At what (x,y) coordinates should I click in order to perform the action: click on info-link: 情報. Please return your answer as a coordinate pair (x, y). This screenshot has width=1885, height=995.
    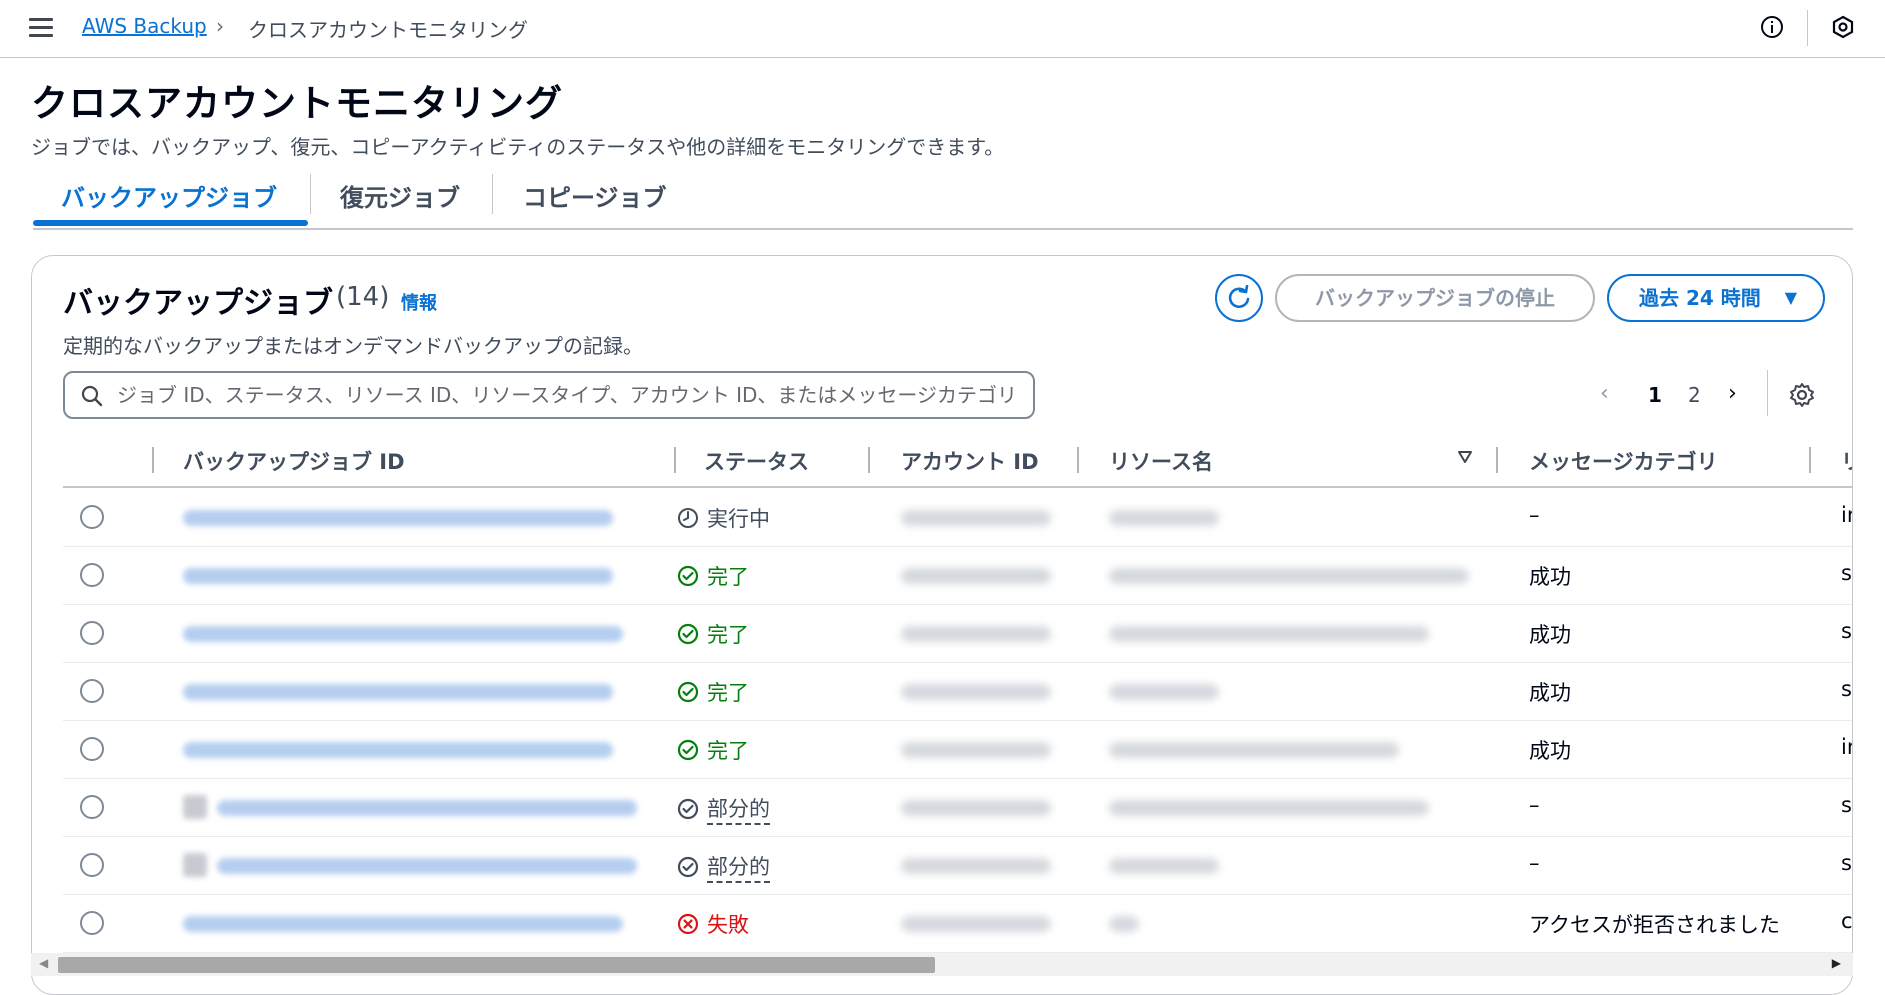
    Looking at the image, I should click on (419, 302).